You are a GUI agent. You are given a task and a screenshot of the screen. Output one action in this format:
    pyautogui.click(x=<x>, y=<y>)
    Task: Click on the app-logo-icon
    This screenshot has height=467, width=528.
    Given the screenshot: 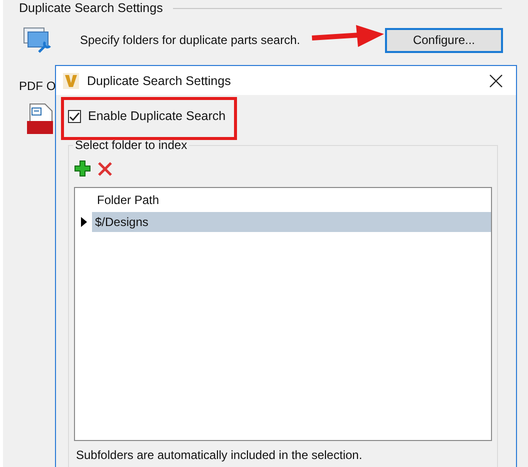 What is the action you would take?
    pyautogui.click(x=71, y=80)
    